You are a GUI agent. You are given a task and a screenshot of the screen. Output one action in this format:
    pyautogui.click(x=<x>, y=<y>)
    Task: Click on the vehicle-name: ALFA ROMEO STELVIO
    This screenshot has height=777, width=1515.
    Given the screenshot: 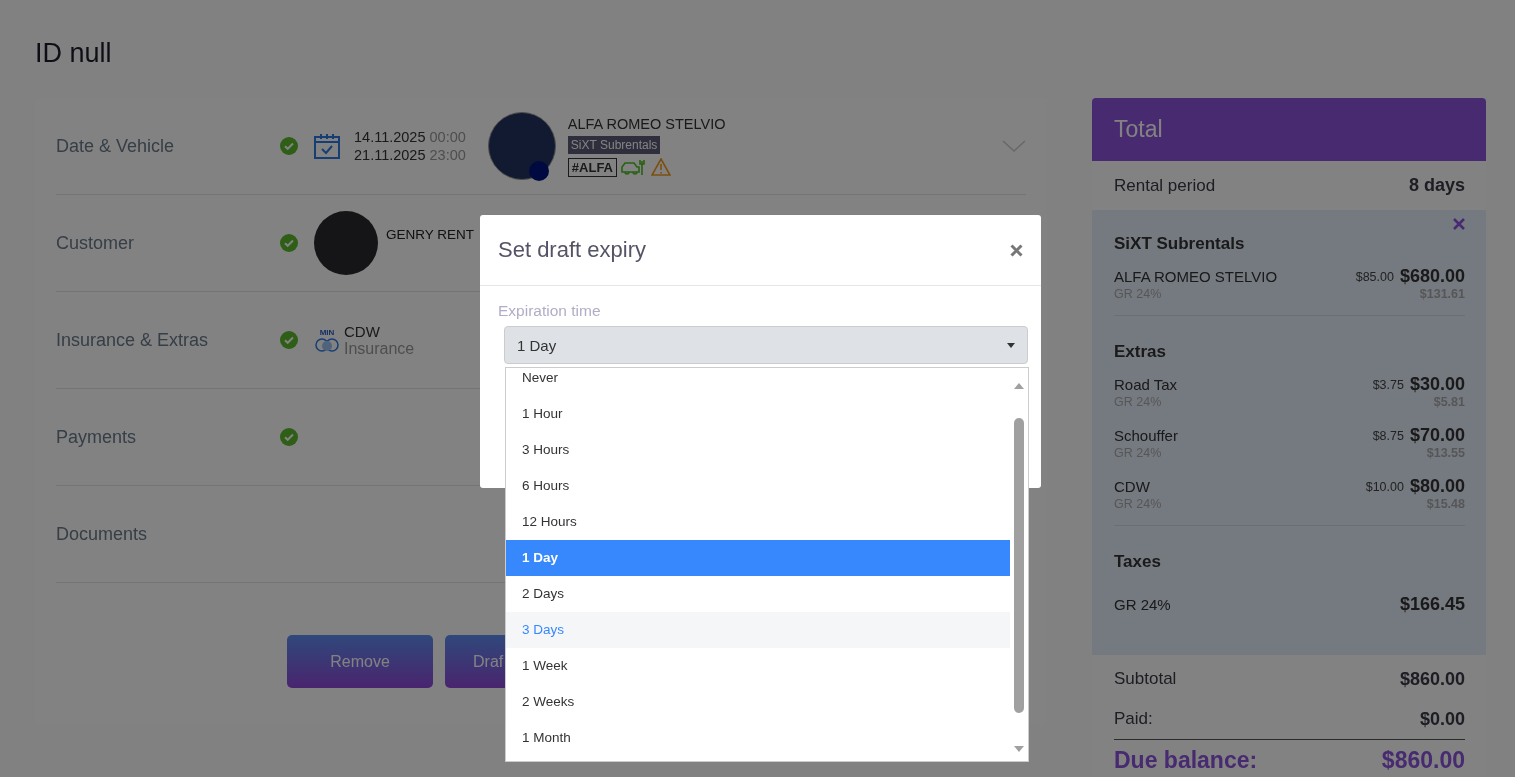 What is the action you would take?
    pyautogui.click(x=646, y=123)
    